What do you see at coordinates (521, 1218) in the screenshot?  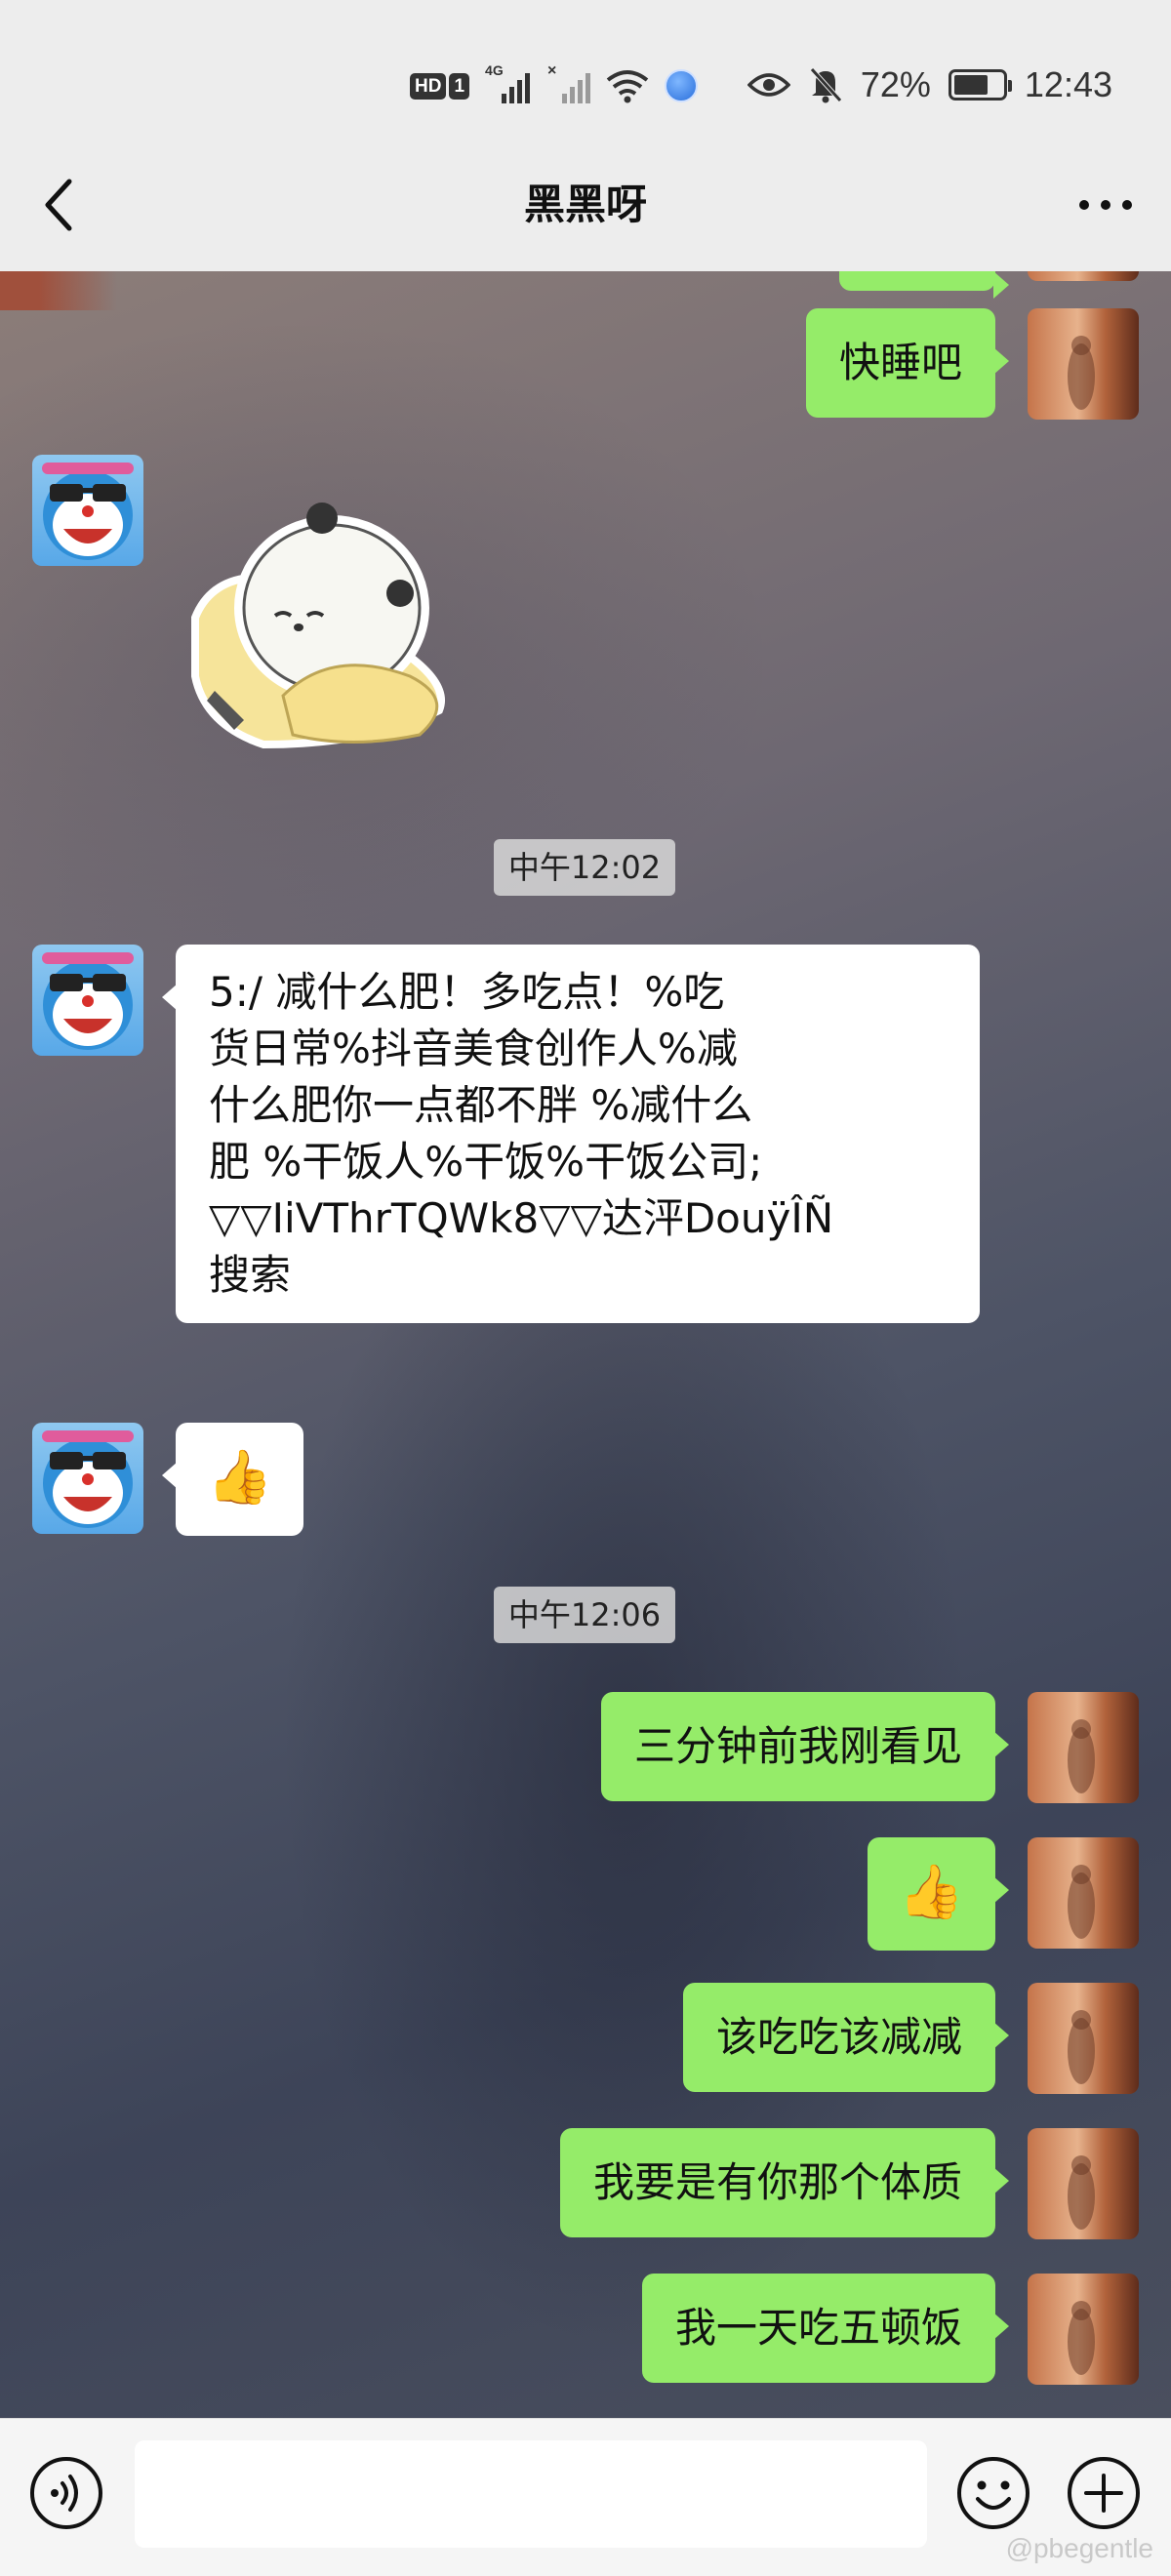 I see `message-line: ▽▽IiVThrTQWk8▽▽达泙DouÿÎÑ` at bounding box center [521, 1218].